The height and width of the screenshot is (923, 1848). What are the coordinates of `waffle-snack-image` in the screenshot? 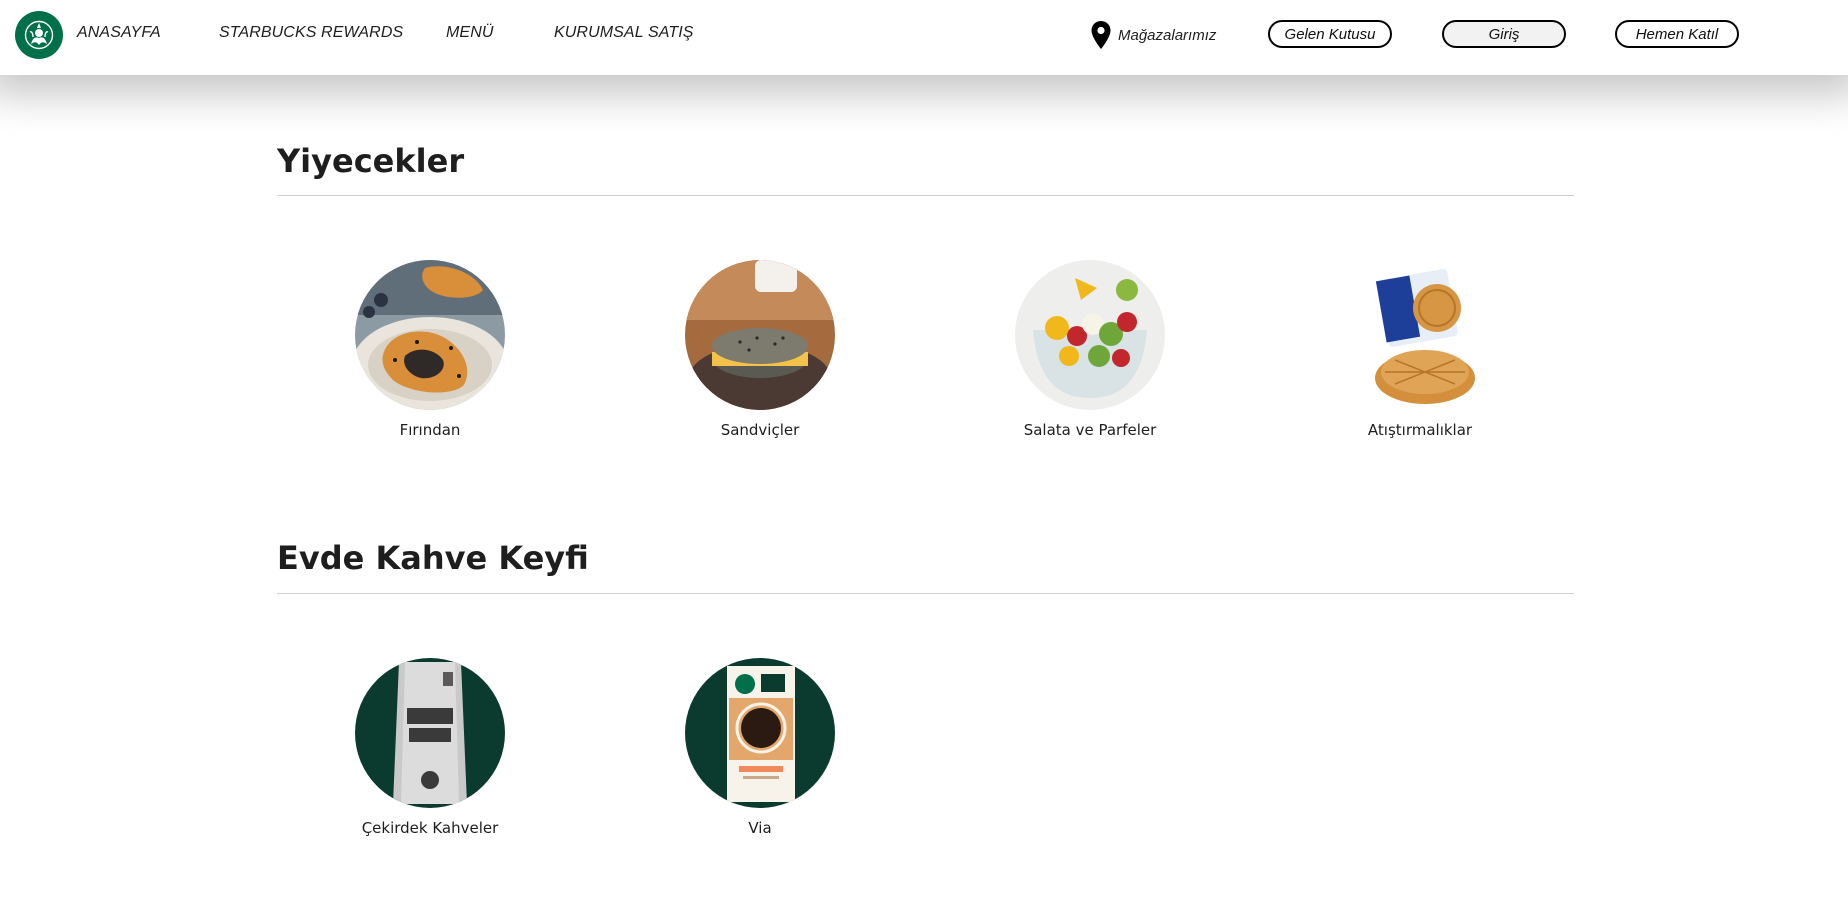 It's located at (1420, 335).